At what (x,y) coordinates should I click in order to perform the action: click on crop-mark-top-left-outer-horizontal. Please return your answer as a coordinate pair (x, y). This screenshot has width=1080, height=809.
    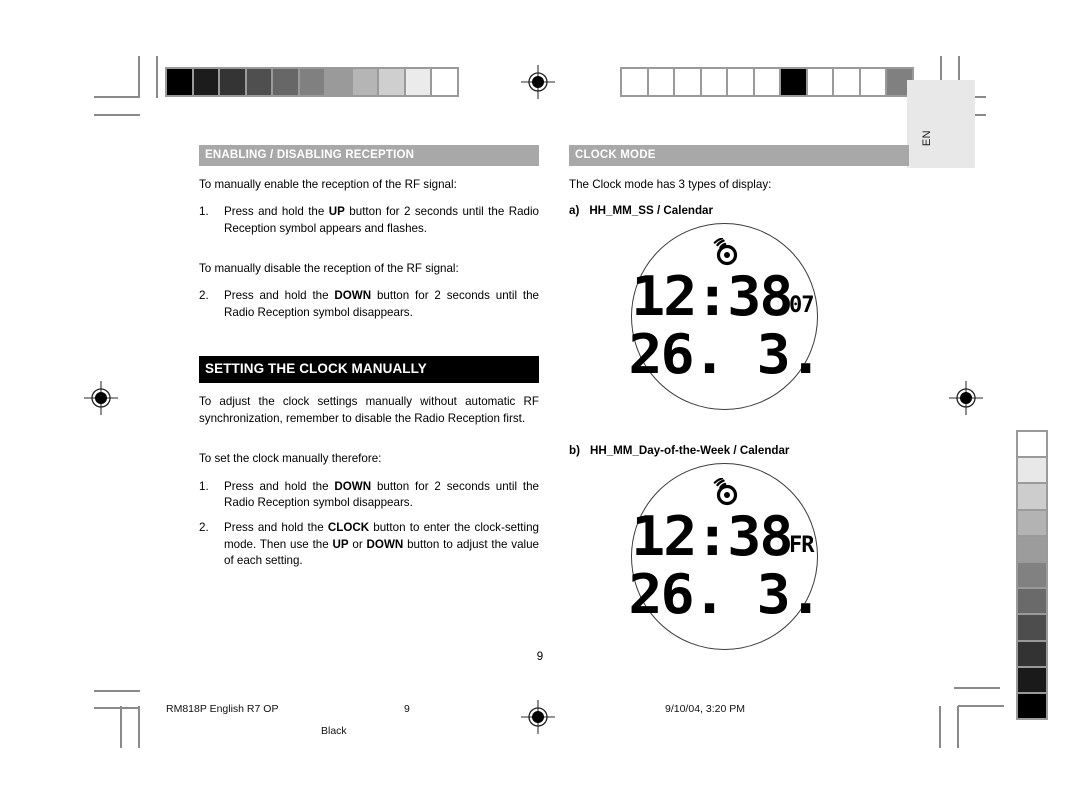
    Looking at the image, I should click on (117, 115).